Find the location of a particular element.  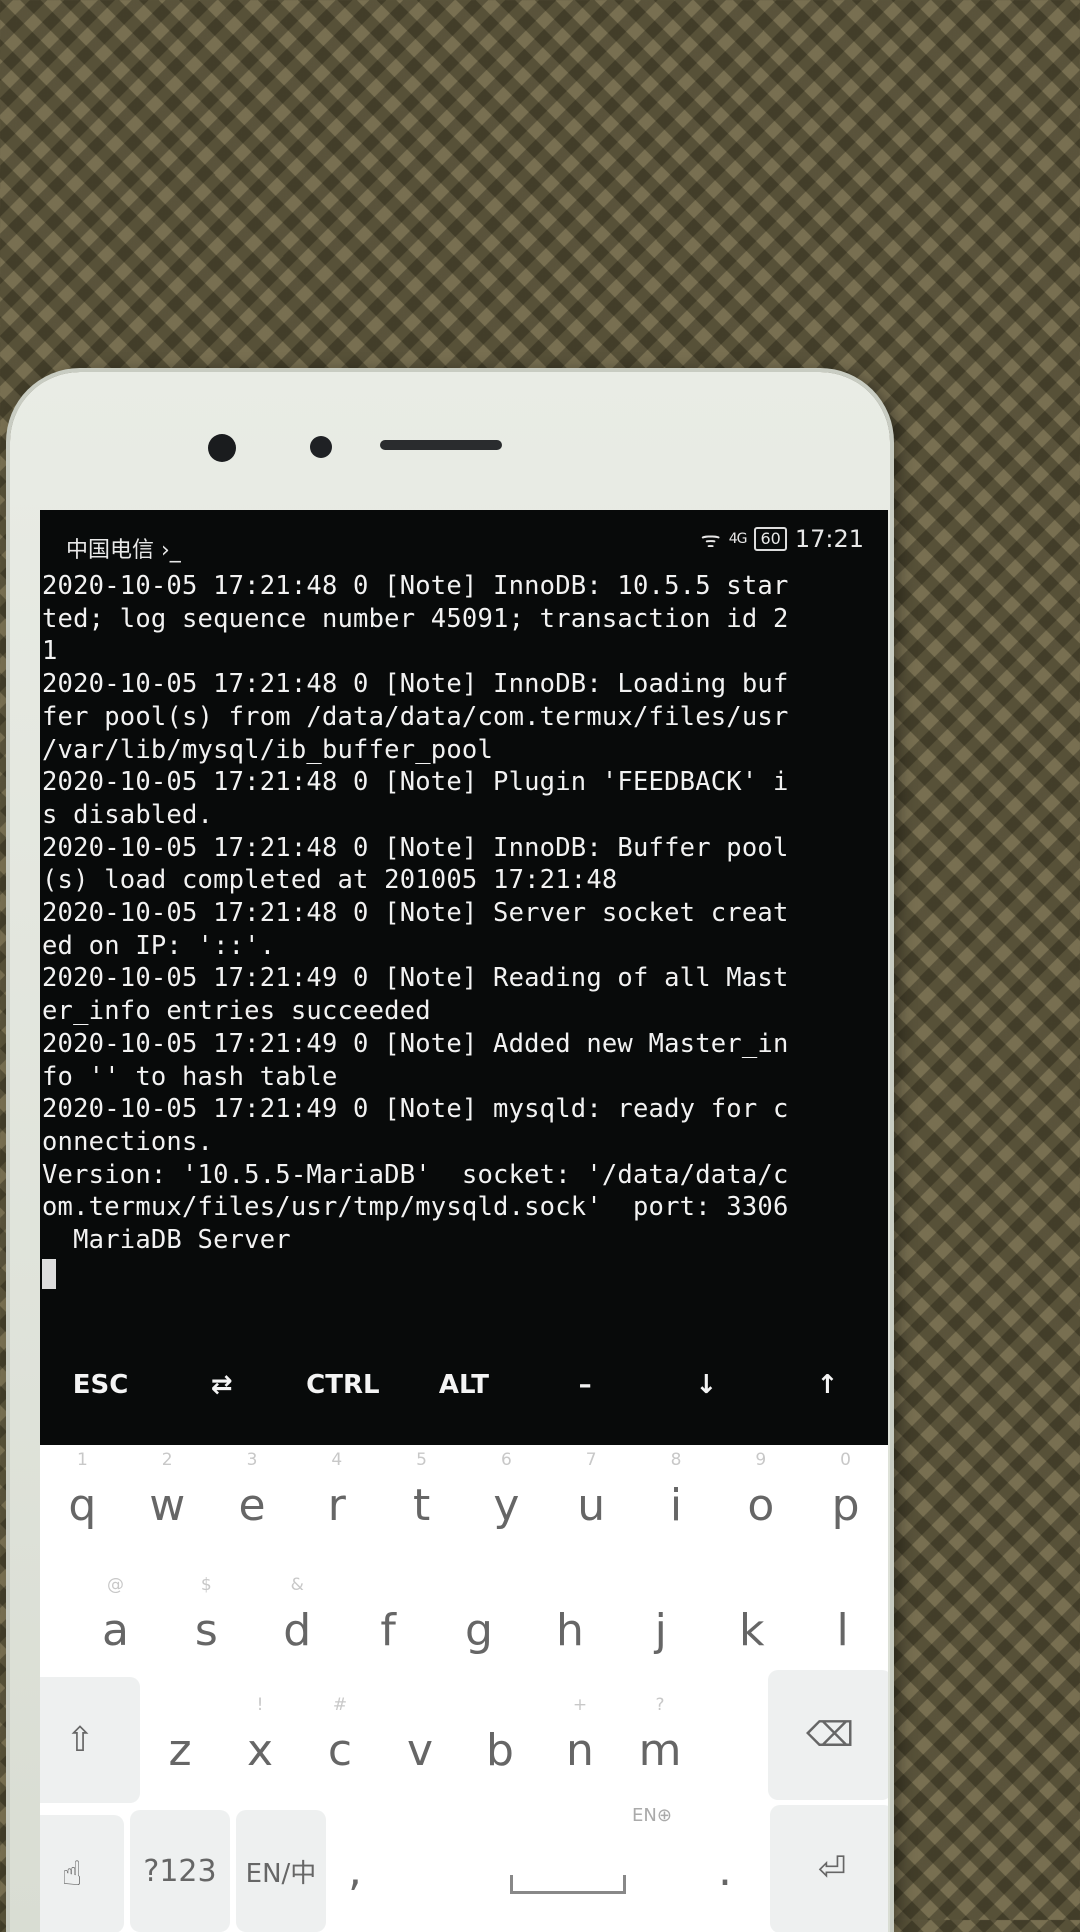

key-letter: r is located at coordinates (336, 1505).